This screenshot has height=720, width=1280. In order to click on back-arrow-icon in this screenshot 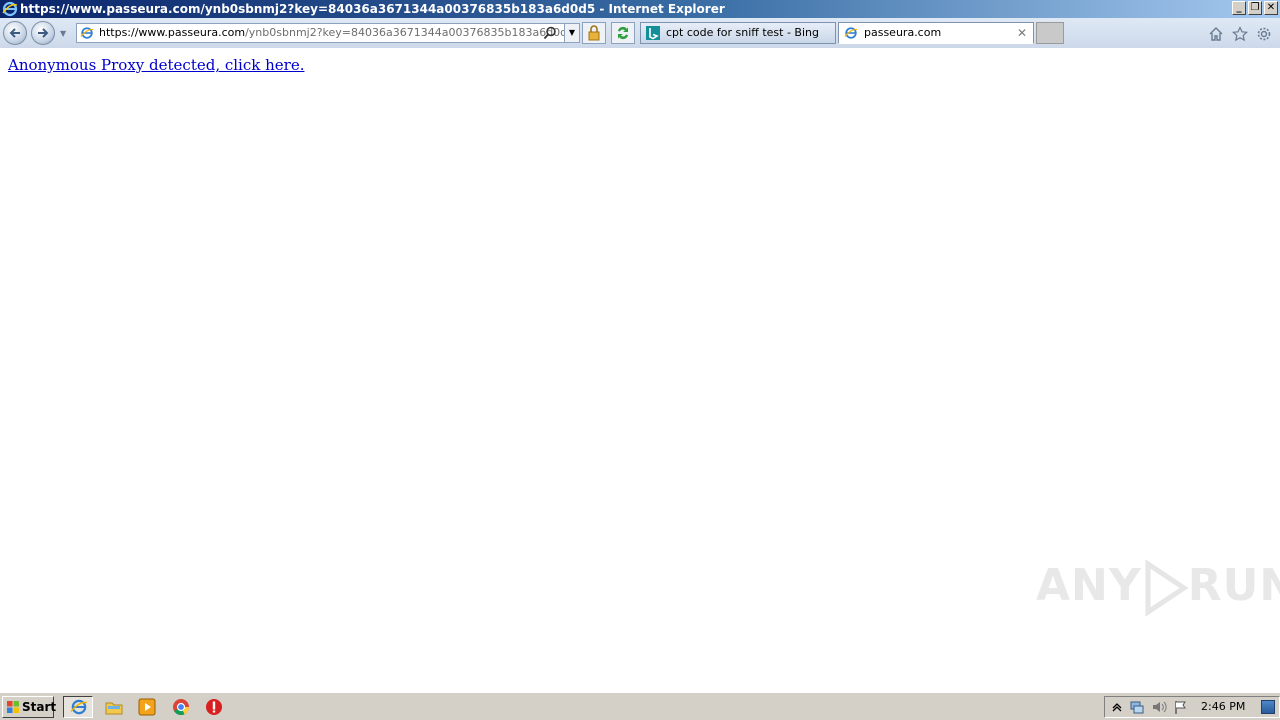, I will do `click(14, 33)`.